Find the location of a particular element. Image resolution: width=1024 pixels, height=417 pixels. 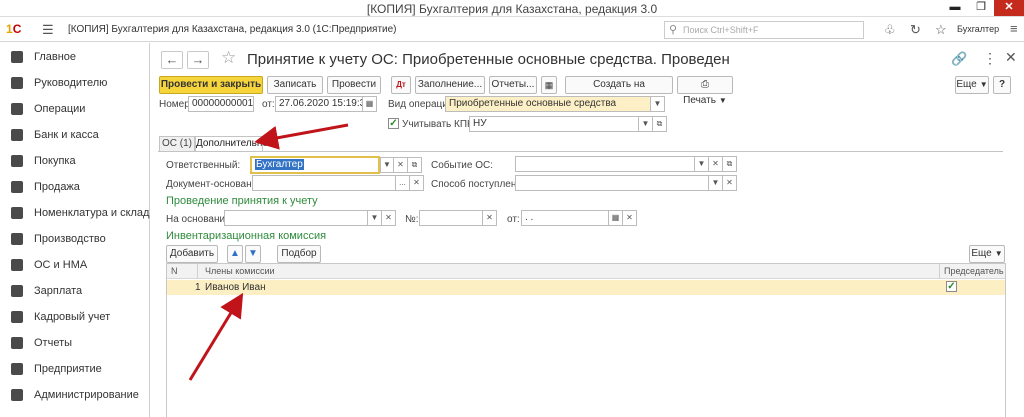

structure-icon: ▦ is located at coordinates (549, 85).